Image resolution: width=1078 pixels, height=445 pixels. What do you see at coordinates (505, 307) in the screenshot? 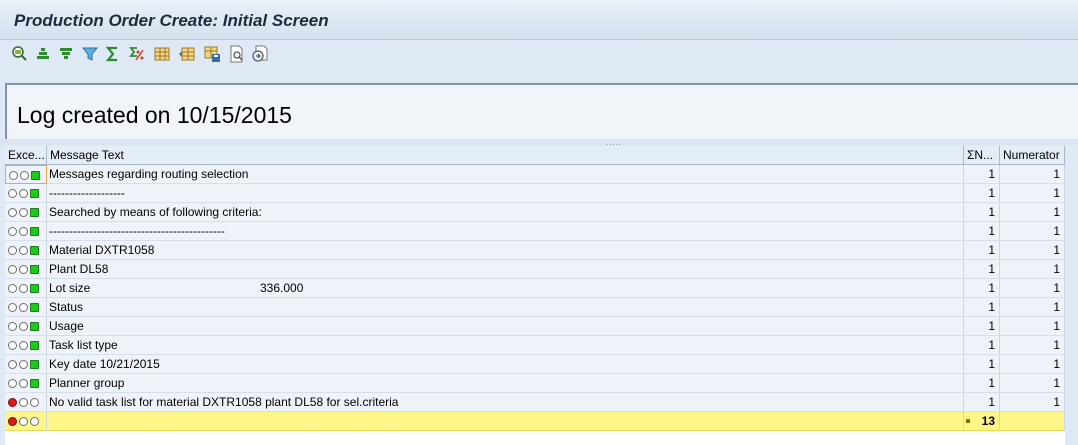
I see `message-text-cell: Status` at bounding box center [505, 307].